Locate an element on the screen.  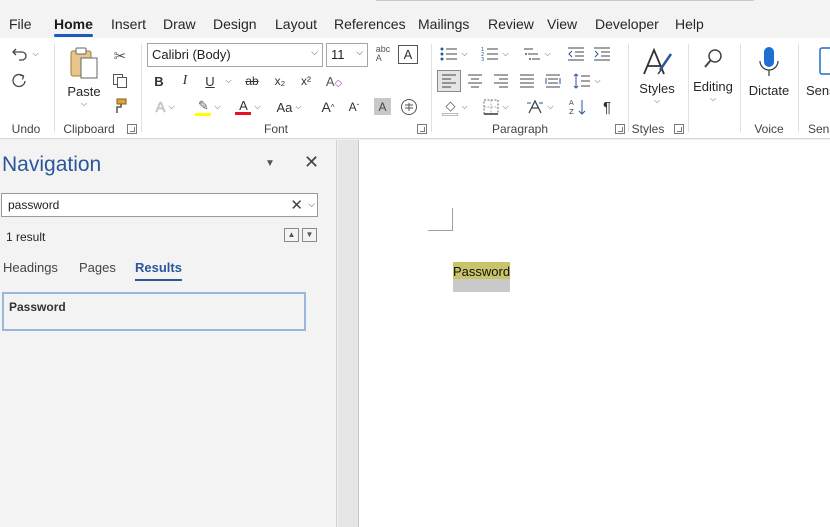
shrink-font-icon: A is located at coordinates (352, 107).